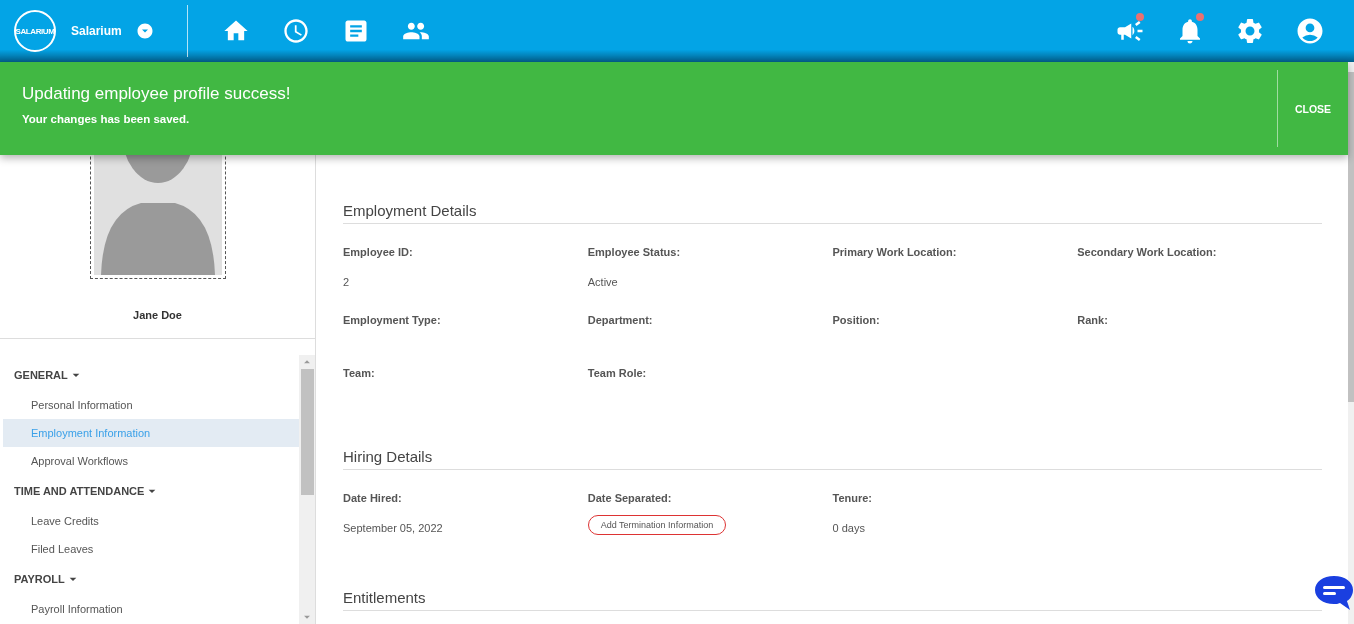  What do you see at coordinates (848, 528) in the screenshot?
I see `field-value: 0 days` at bounding box center [848, 528].